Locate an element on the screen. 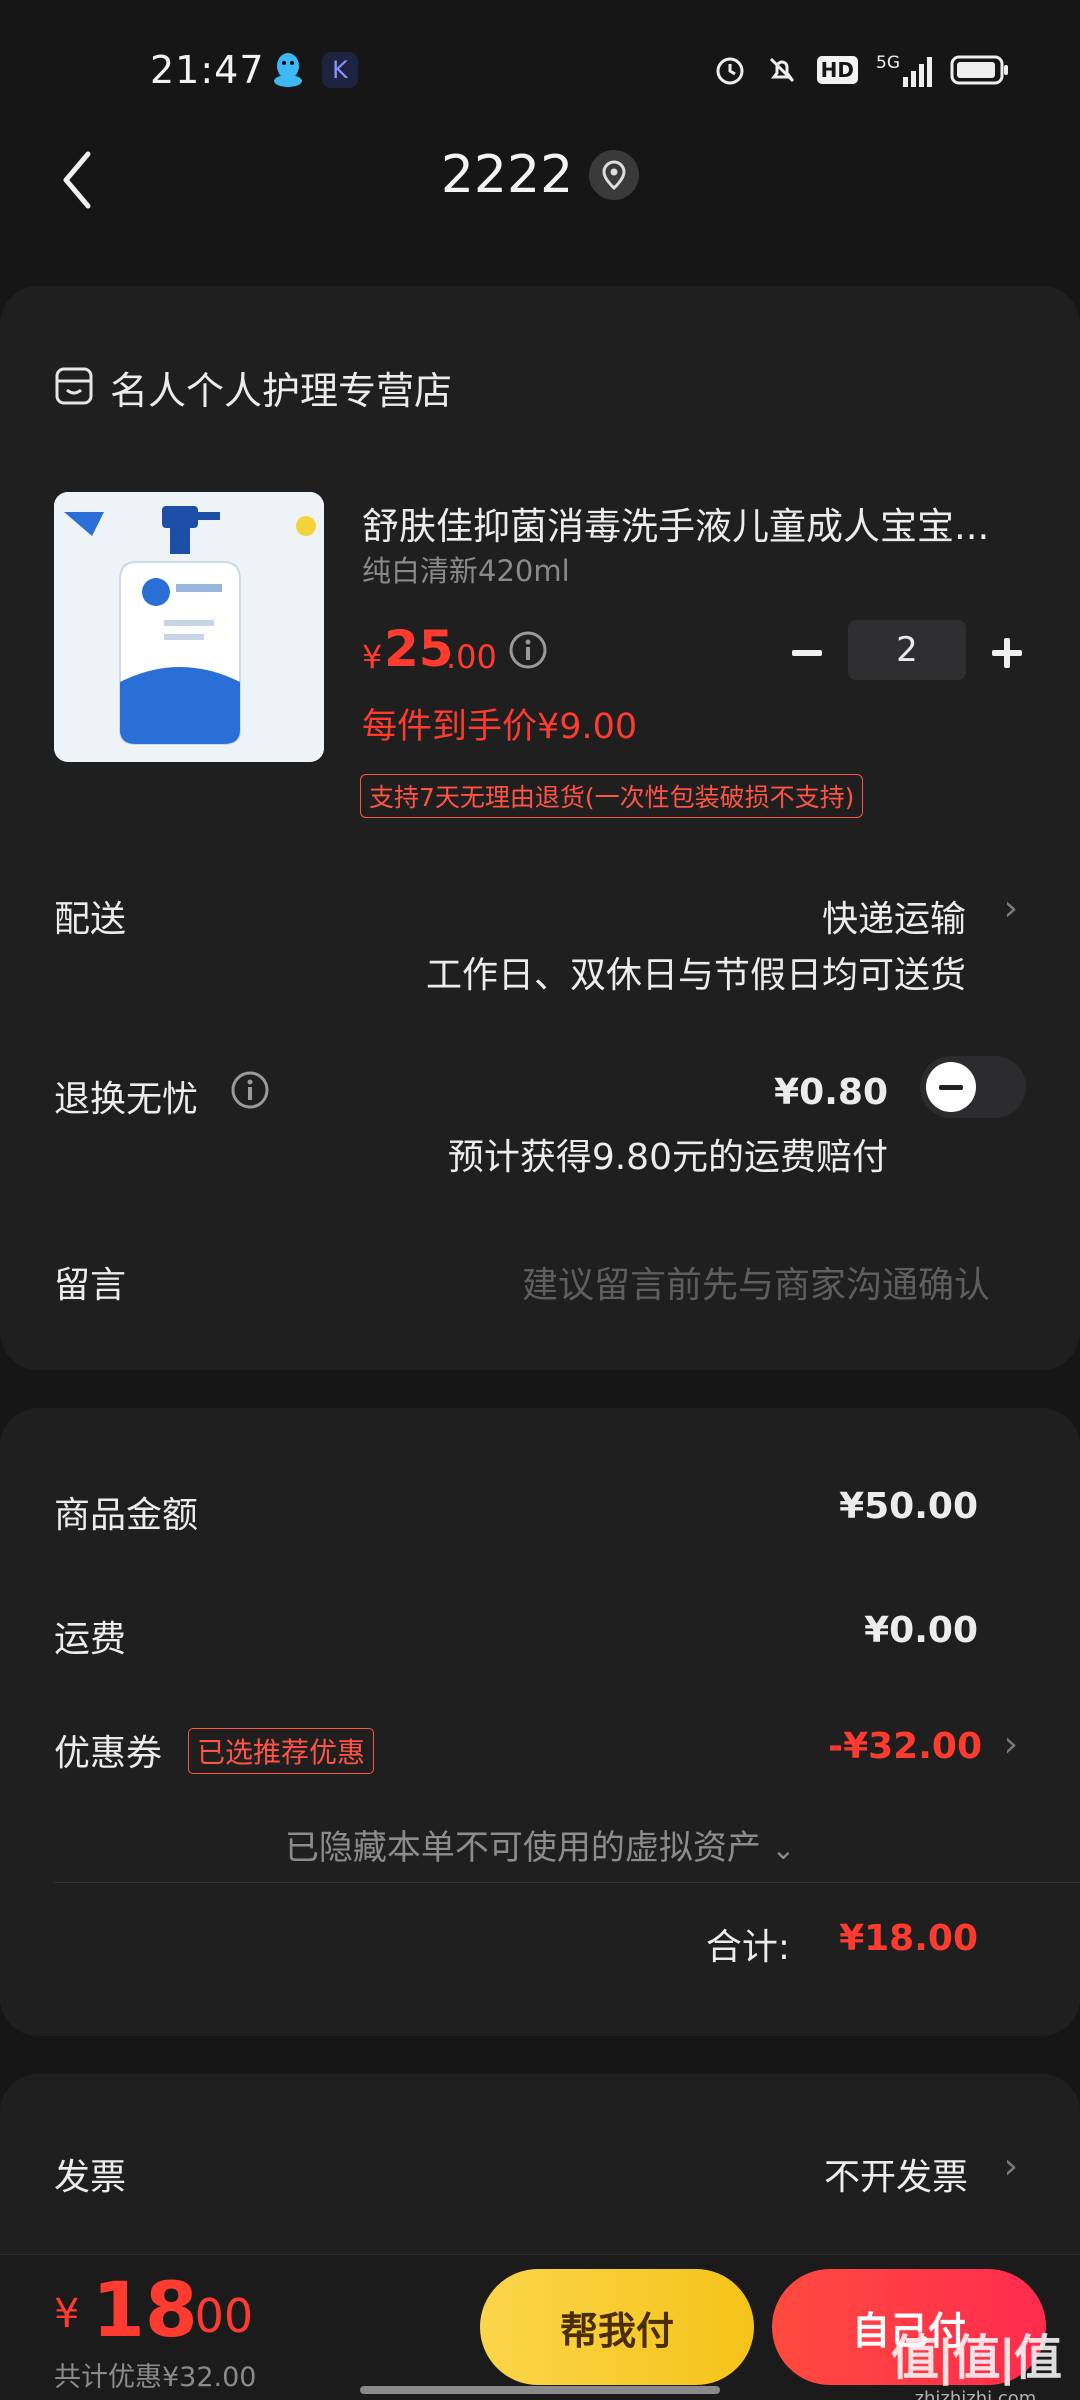  quantity-decrease-button is located at coordinates (807, 653).